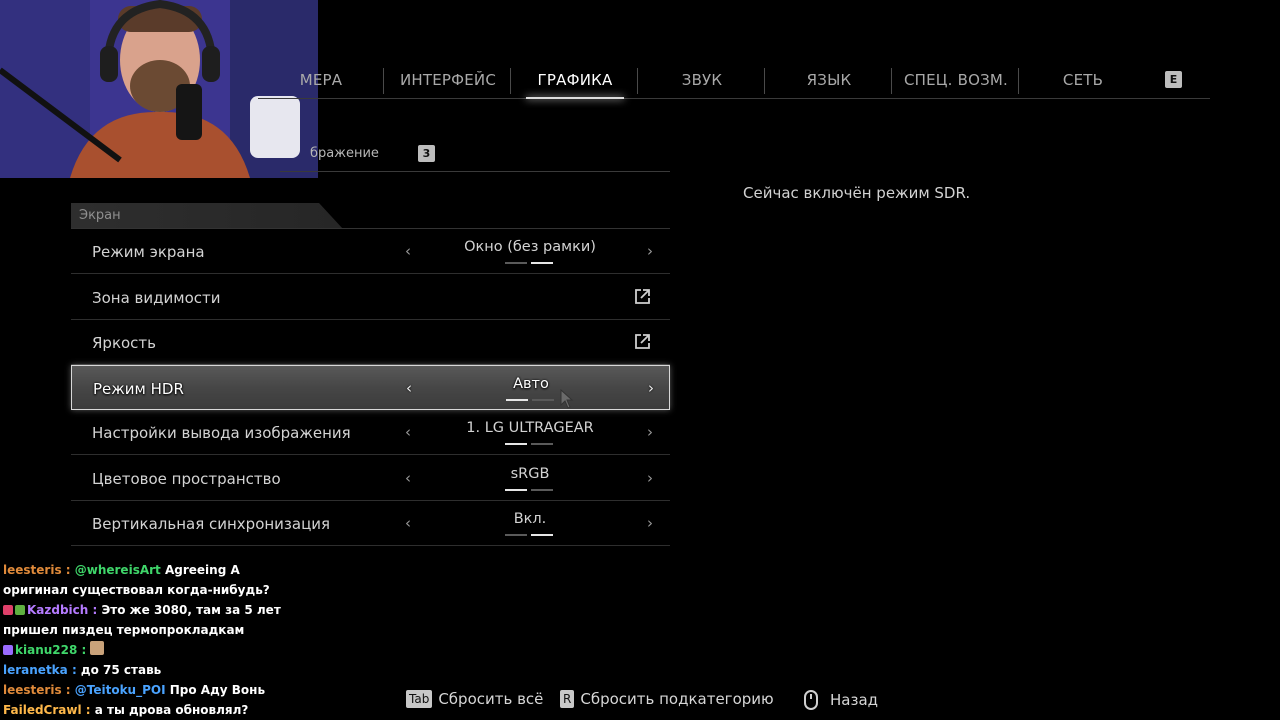  What do you see at coordinates (124, 630) in the screenshot?
I see `chat-text: пришел пиздец термопрокладкам` at bounding box center [124, 630].